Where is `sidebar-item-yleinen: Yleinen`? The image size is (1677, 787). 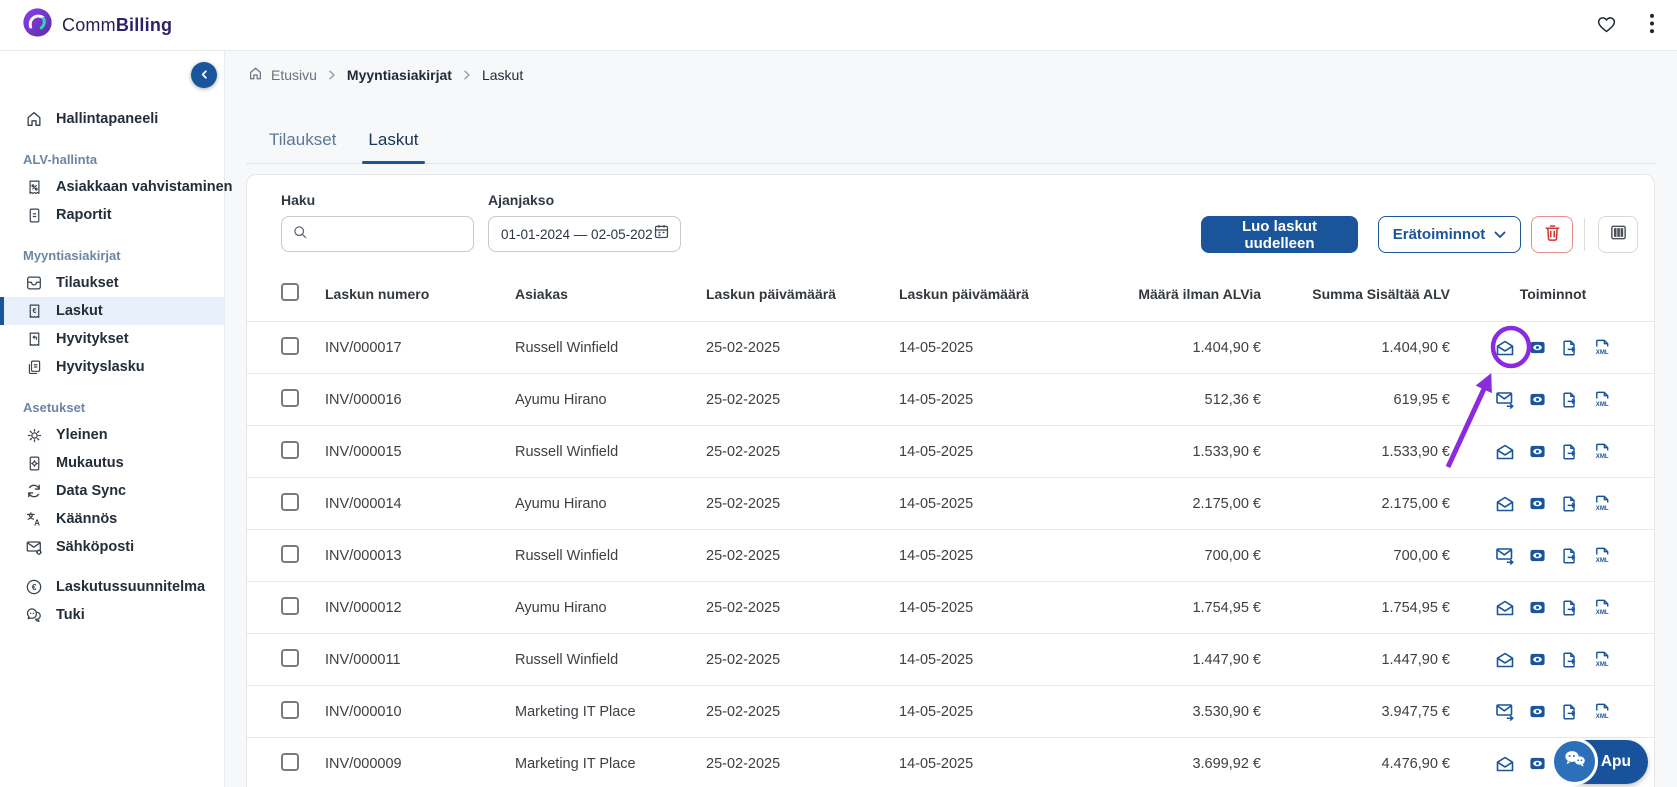
sidebar-item-yleinen: Yleinen is located at coordinates (112, 435).